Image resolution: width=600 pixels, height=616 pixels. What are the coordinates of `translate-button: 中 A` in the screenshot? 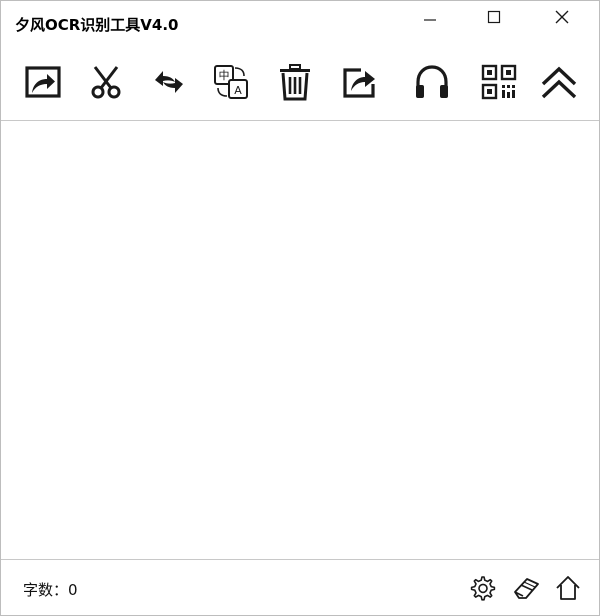 It's located at (231, 82).